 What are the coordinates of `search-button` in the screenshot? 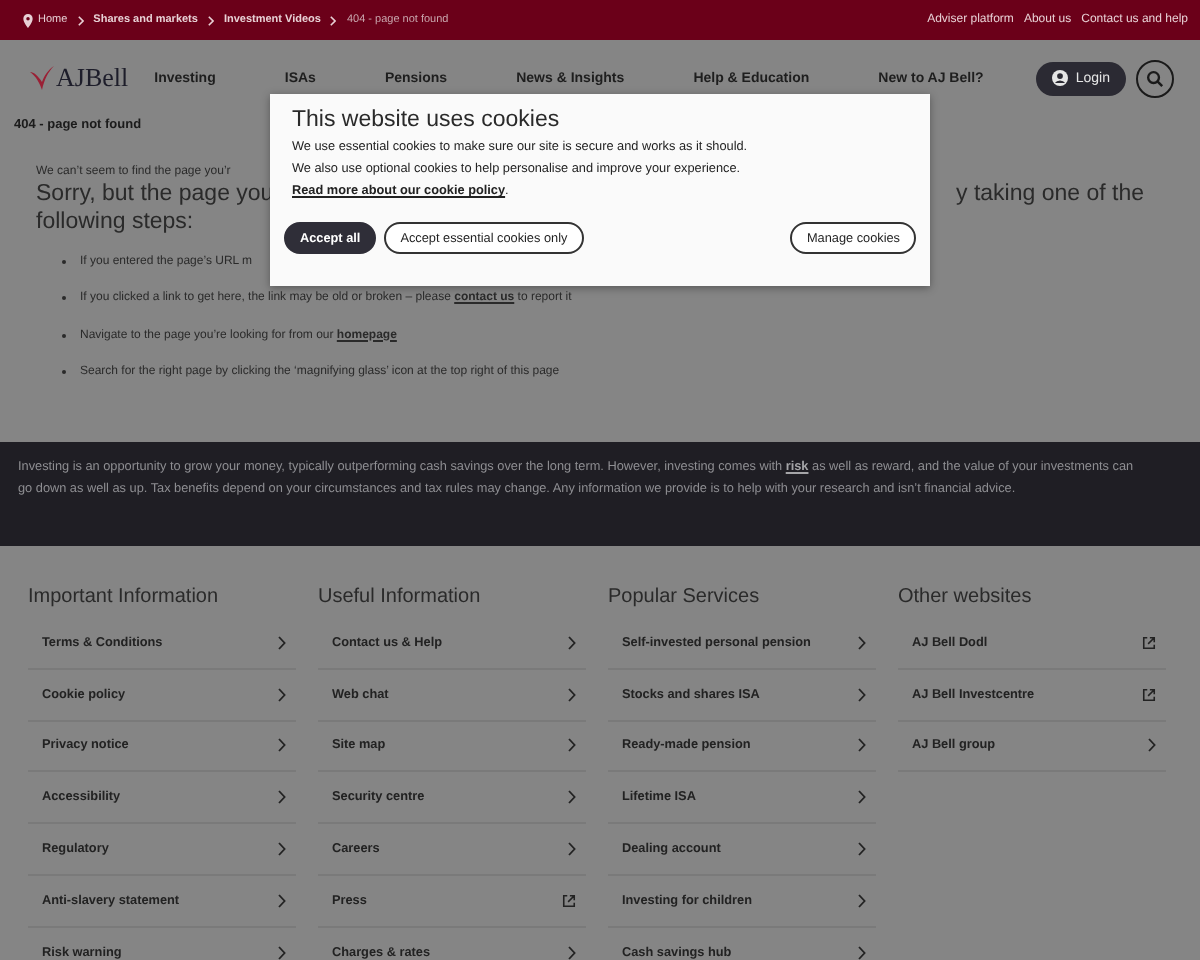 It's located at (1155, 78).